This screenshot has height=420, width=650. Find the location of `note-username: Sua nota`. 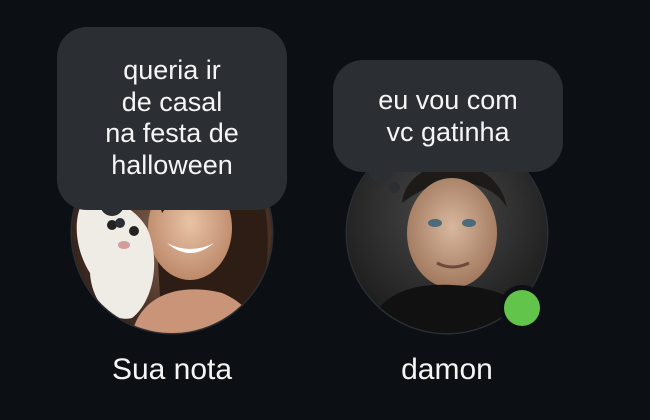

note-username: Sua nota is located at coordinates (172, 369).